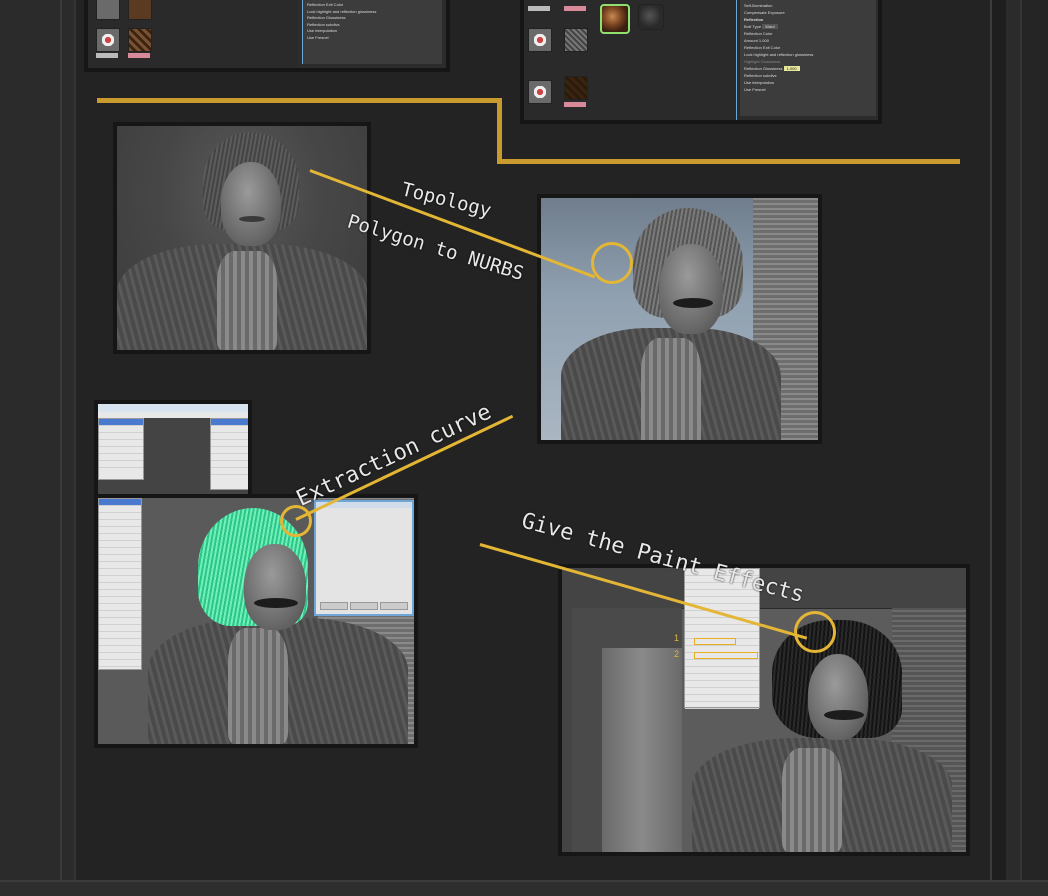  I want to click on options-dialog, so click(364, 558).